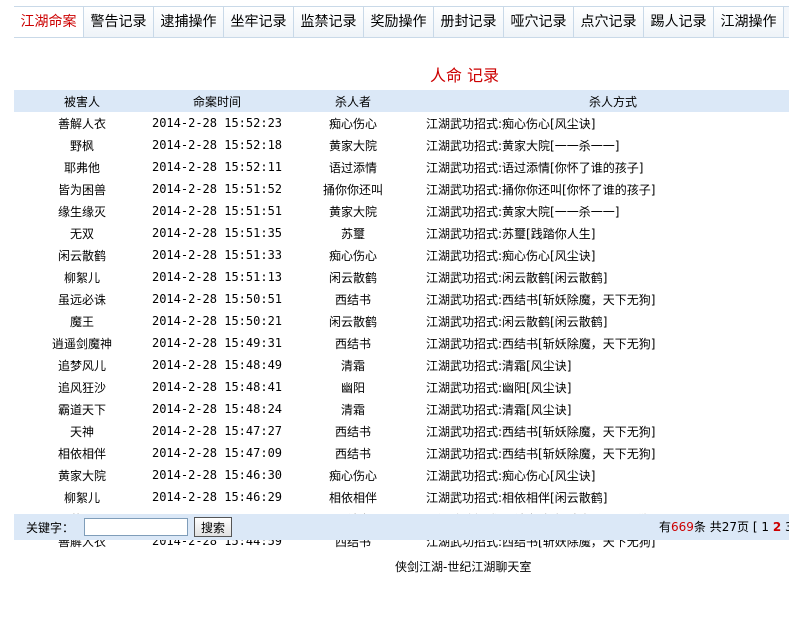 The height and width of the screenshot is (637, 789). I want to click on killer-cell: 相依相伴, so click(352, 497).